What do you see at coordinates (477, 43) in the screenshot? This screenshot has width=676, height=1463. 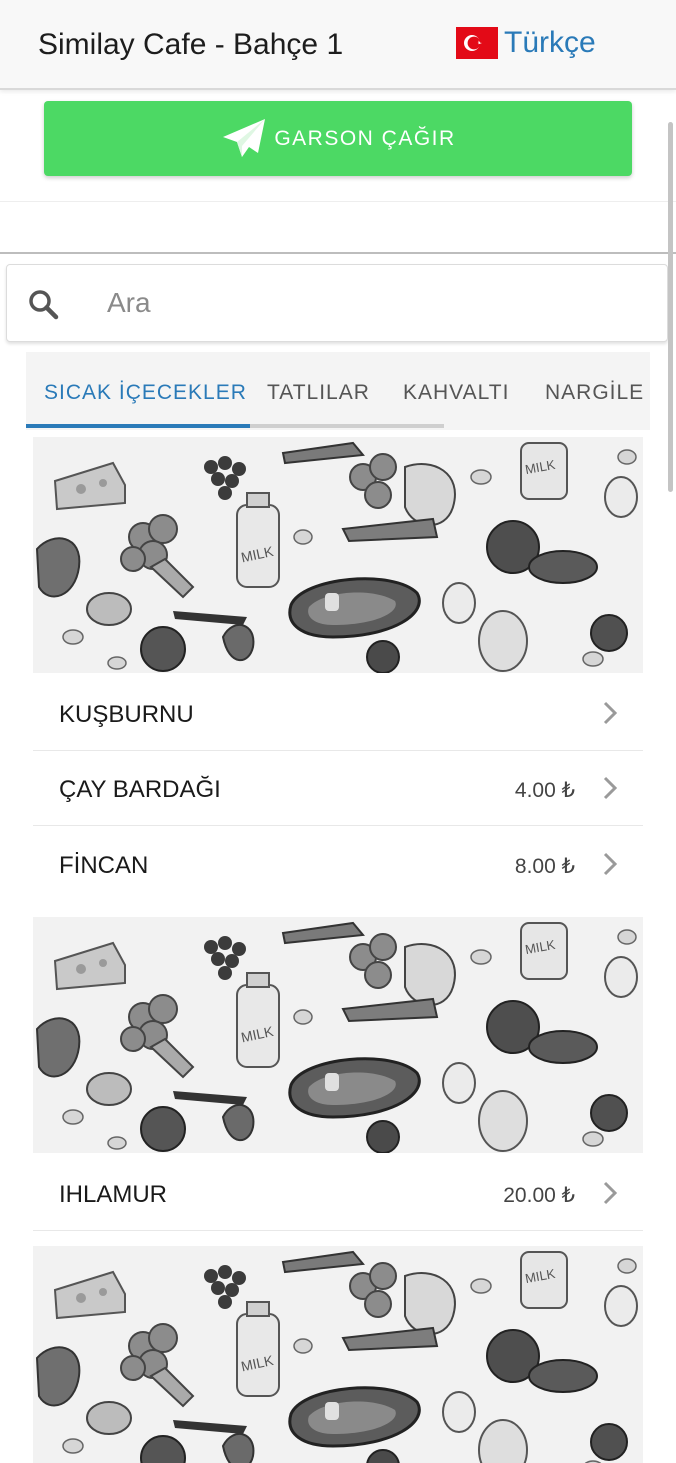 I see `turkey-flag-icon` at bounding box center [477, 43].